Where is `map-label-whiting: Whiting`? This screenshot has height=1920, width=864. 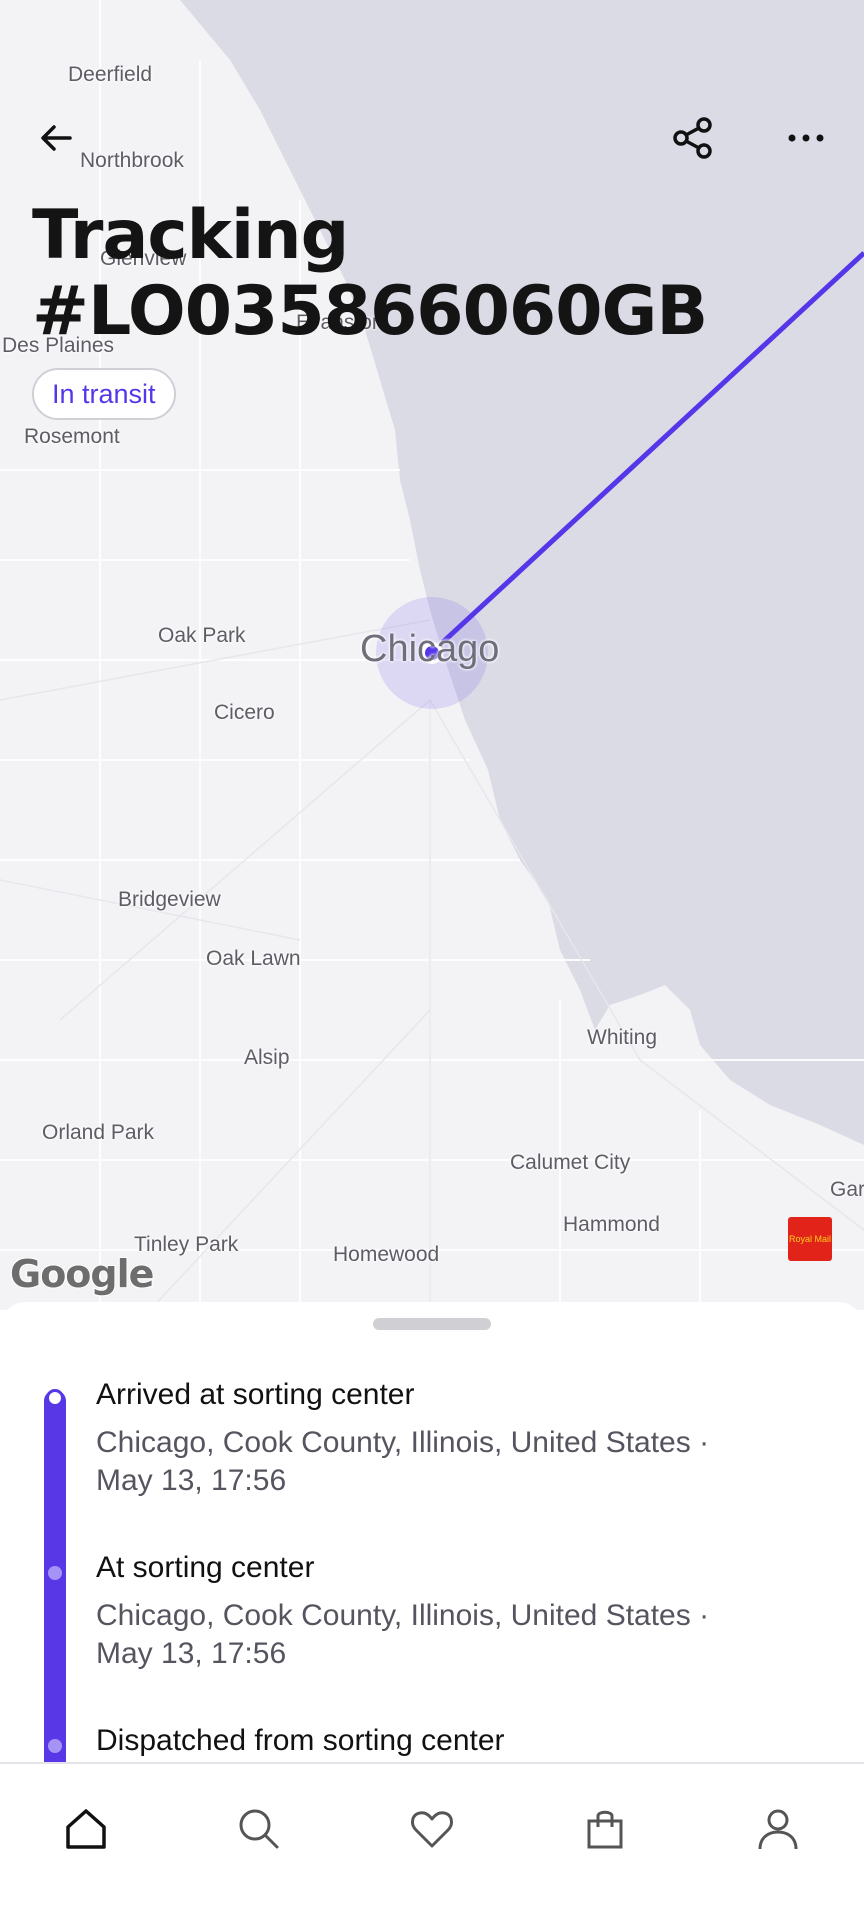 map-label-whiting: Whiting is located at coordinates (622, 1037).